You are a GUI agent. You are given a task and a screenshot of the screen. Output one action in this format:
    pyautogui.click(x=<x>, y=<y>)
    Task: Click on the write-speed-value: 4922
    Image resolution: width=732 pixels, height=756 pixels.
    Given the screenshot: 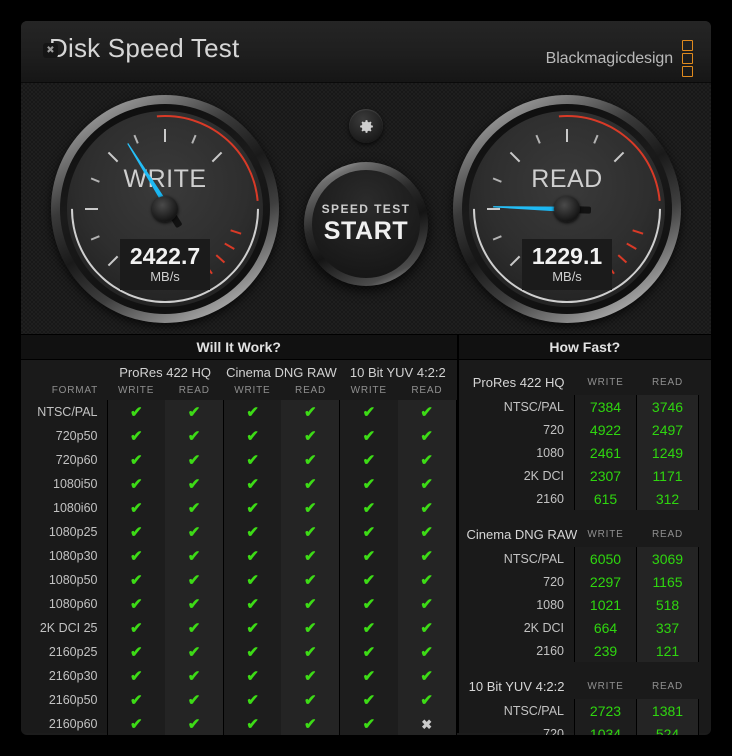 What is the action you would take?
    pyautogui.click(x=605, y=429)
    